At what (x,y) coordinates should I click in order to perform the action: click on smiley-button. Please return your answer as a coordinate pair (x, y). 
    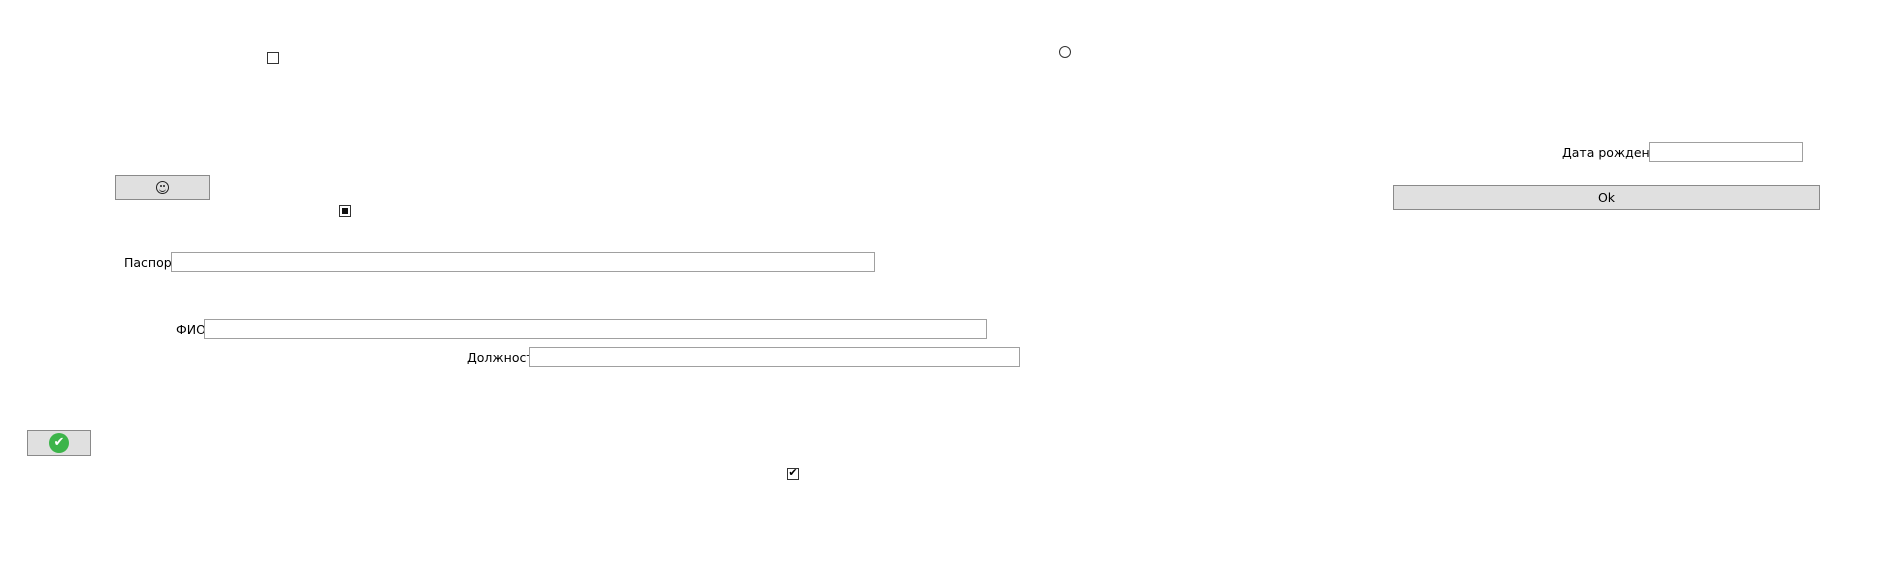
    Looking at the image, I should click on (162, 187).